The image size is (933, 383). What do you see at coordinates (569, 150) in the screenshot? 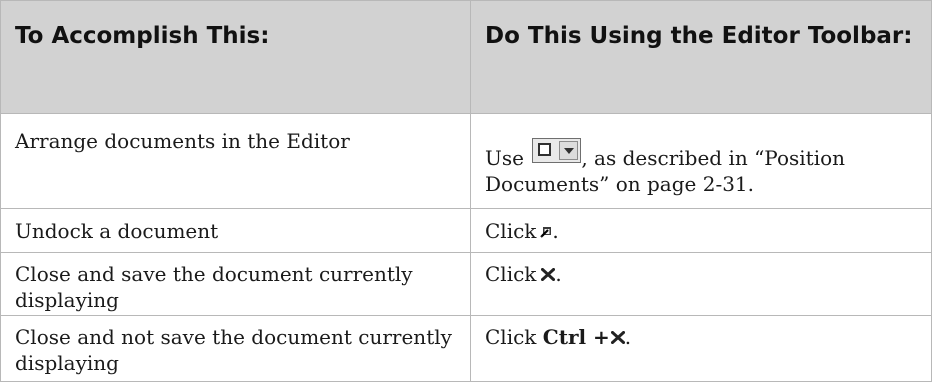
I see `dropdown-arrow-icon` at bounding box center [569, 150].